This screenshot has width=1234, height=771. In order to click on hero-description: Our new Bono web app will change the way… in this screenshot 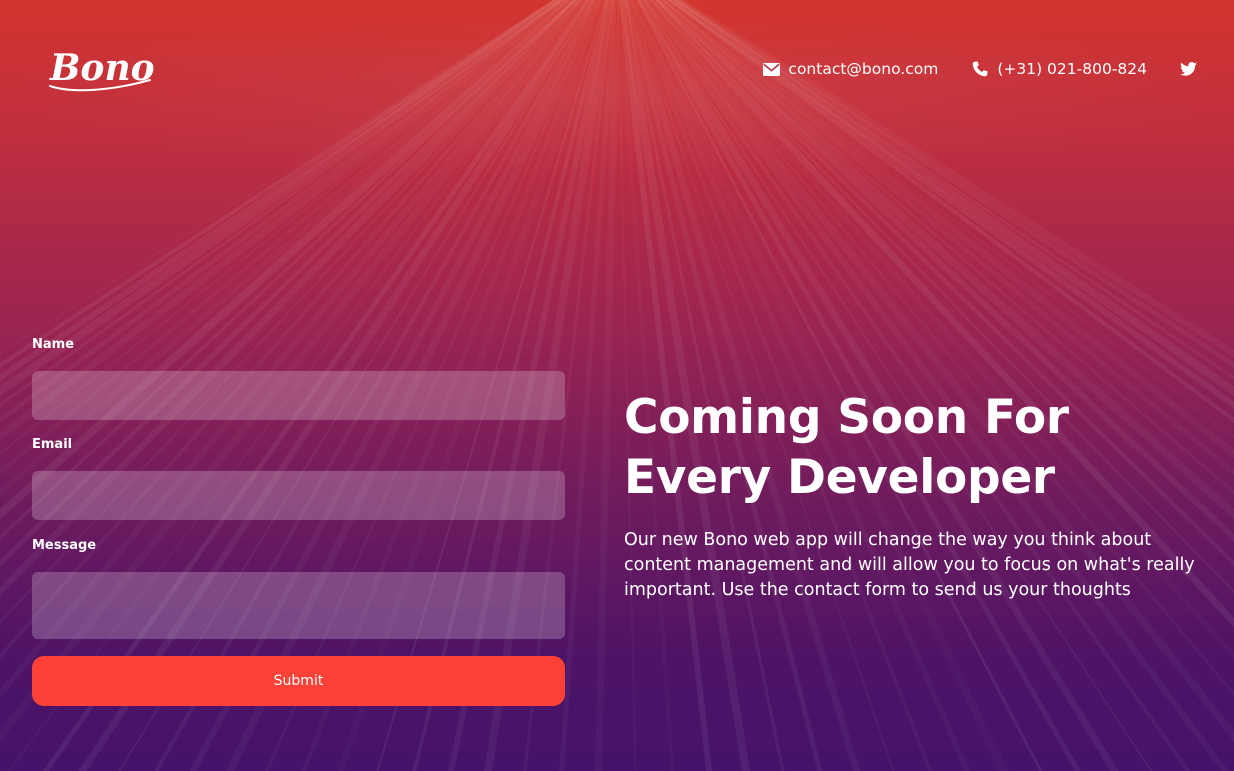, I will do `click(909, 565)`.